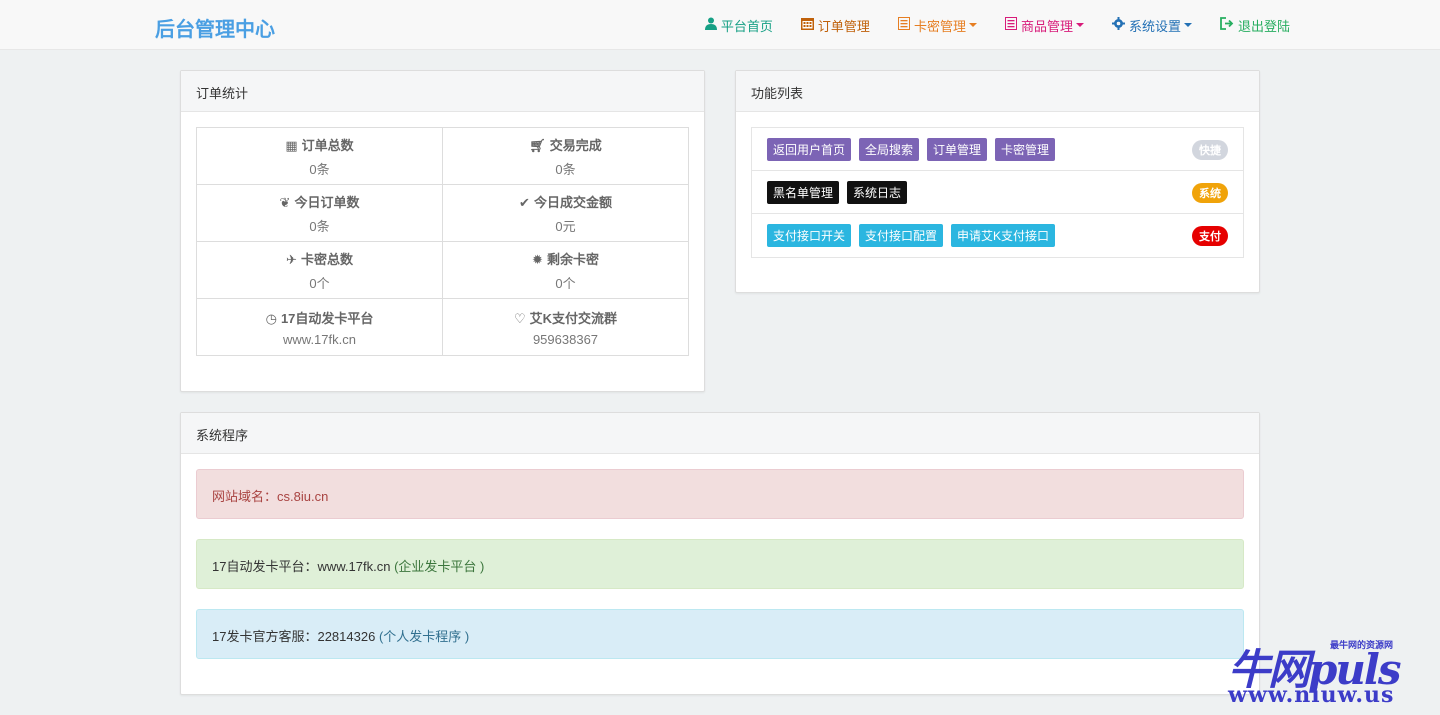  What do you see at coordinates (265, 636) in the screenshot?
I see `alert-label: 17发卡官方客服：` at bounding box center [265, 636].